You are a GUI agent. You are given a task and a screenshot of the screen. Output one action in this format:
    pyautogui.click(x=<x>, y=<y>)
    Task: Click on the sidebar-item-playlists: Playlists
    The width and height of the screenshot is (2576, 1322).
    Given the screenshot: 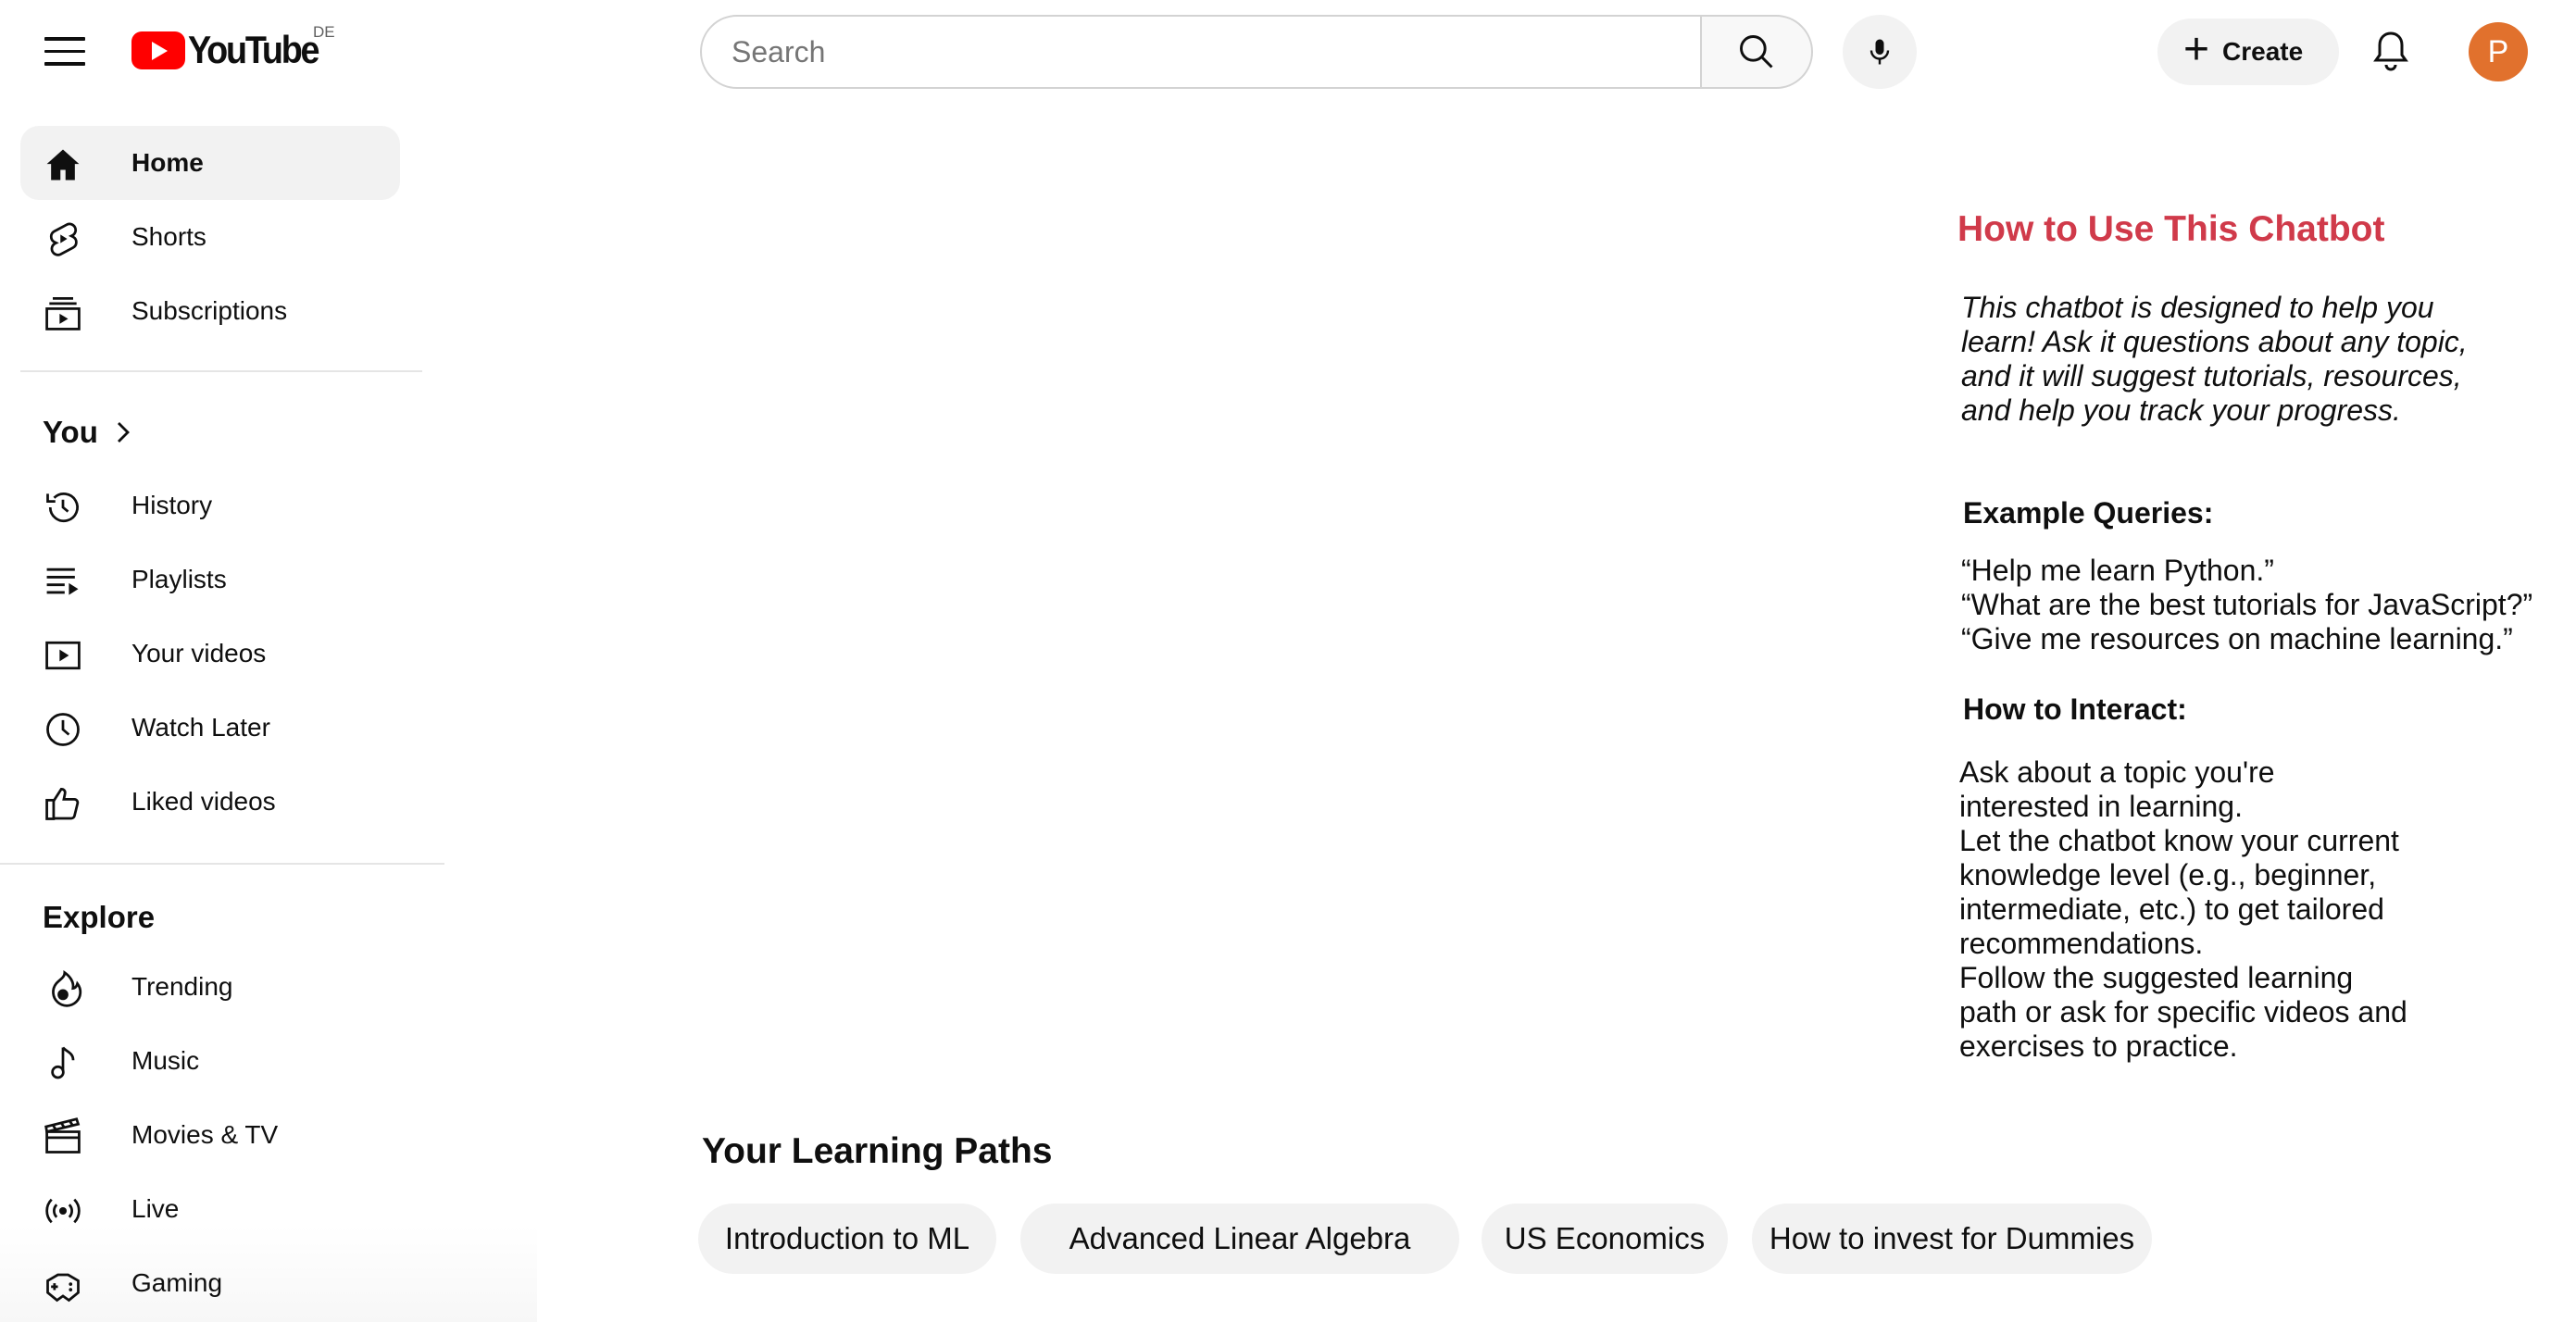 What is the action you would take?
    pyautogui.click(x=210, y=580)
    